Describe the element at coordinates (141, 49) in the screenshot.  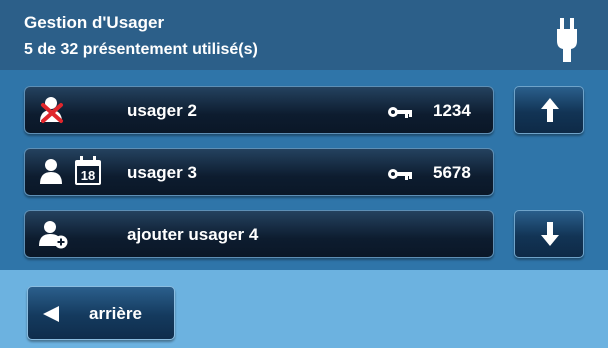
I see `page-subtitle: 5 de 32 présentement utilisé(s)` at that location.